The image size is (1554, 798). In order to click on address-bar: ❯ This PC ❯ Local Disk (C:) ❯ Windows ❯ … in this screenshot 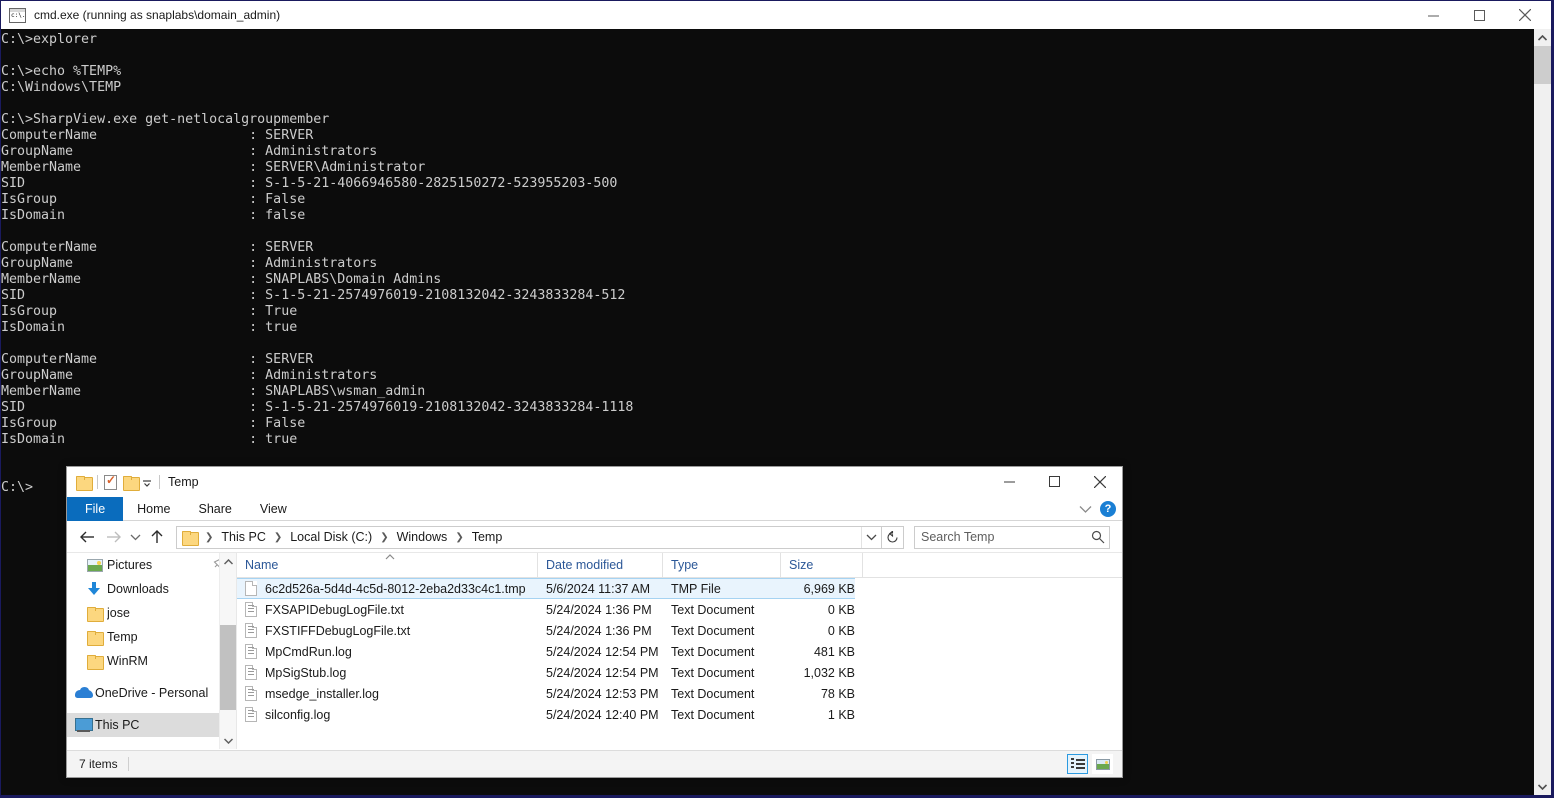, I will do `click(529, 537)`.